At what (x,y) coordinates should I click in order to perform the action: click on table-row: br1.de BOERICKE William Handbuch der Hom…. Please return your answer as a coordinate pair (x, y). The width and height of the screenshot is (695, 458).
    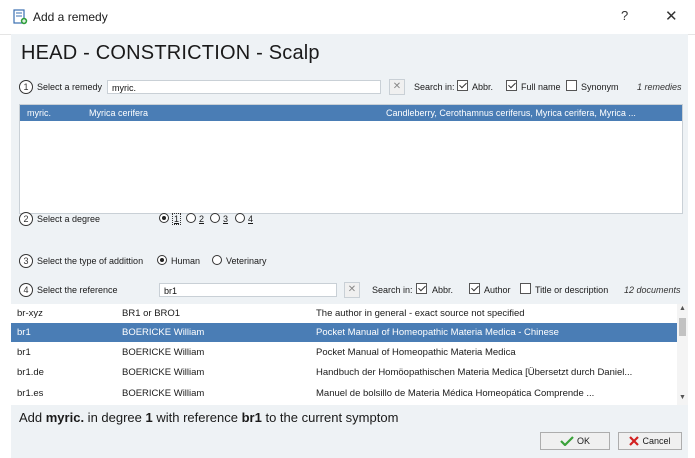
    Looking at the image, I should click on (344, 372).